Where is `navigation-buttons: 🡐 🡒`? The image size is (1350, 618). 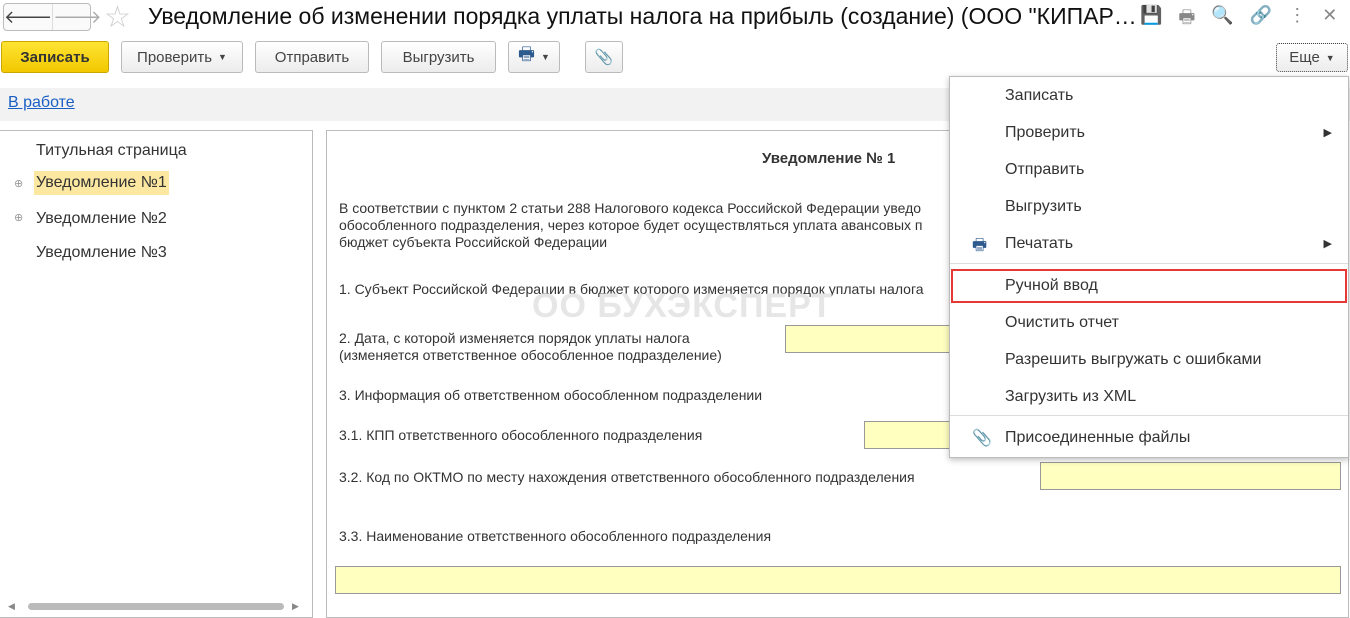 navigation-buttons: 🡐 🡒 is located at coordinates (52, 17).